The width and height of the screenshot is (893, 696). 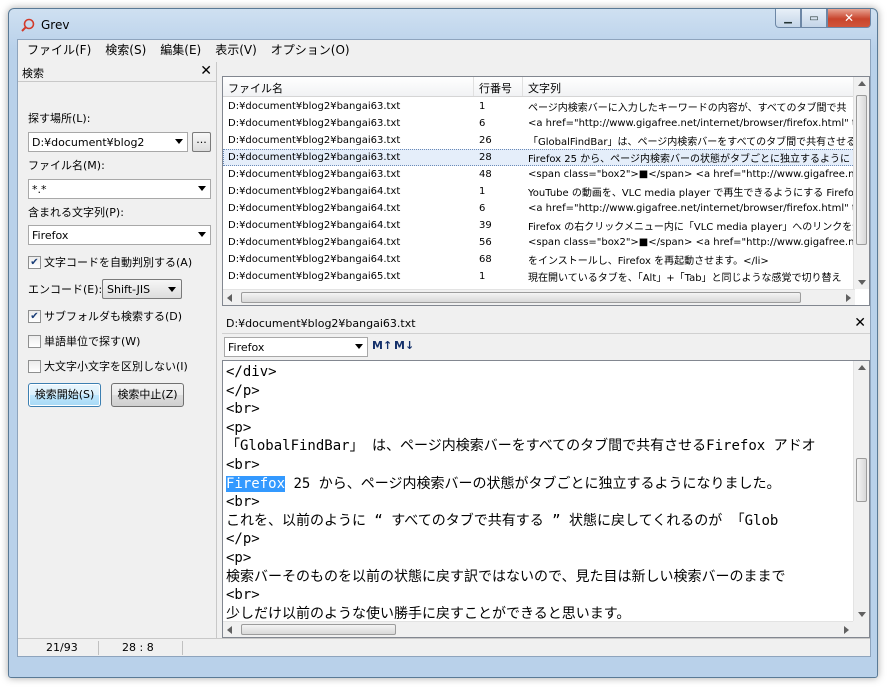 What do you see at coordinates (296, 347) in the screenshot?
I see `find-combo: Firefox` at bounding box center [296, 347].